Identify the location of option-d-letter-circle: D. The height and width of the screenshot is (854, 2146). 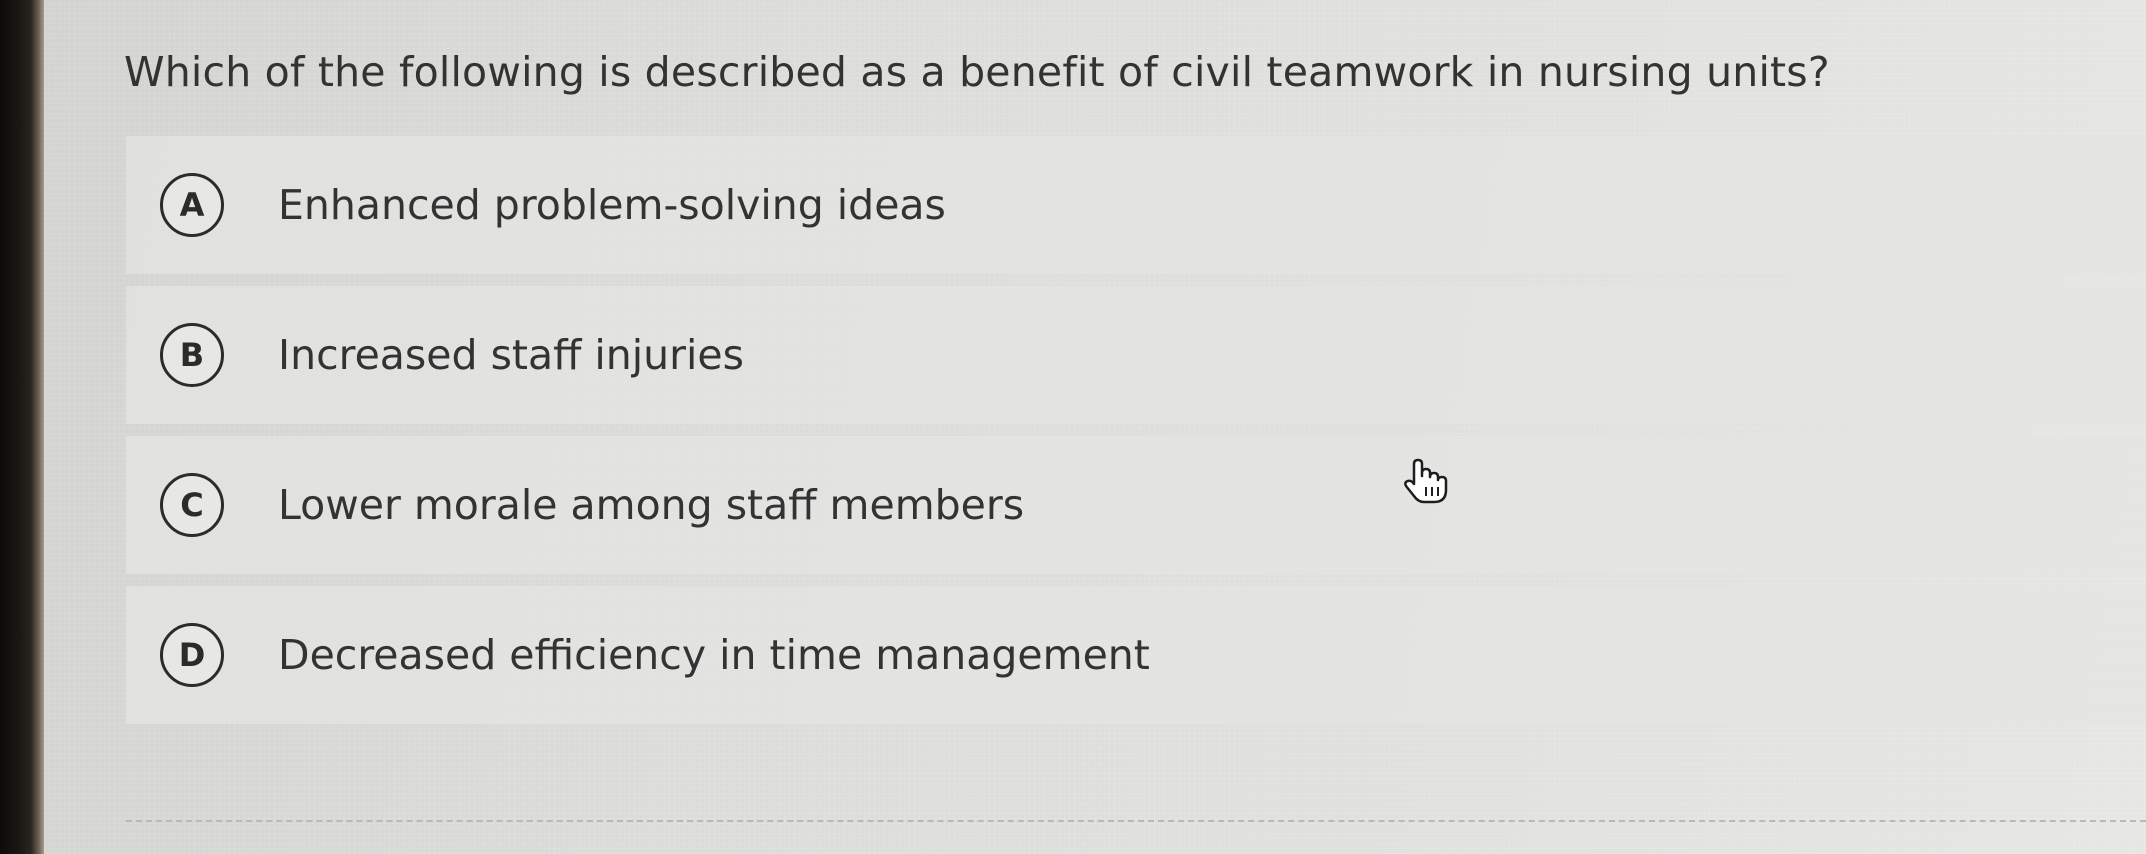
(192, 655).